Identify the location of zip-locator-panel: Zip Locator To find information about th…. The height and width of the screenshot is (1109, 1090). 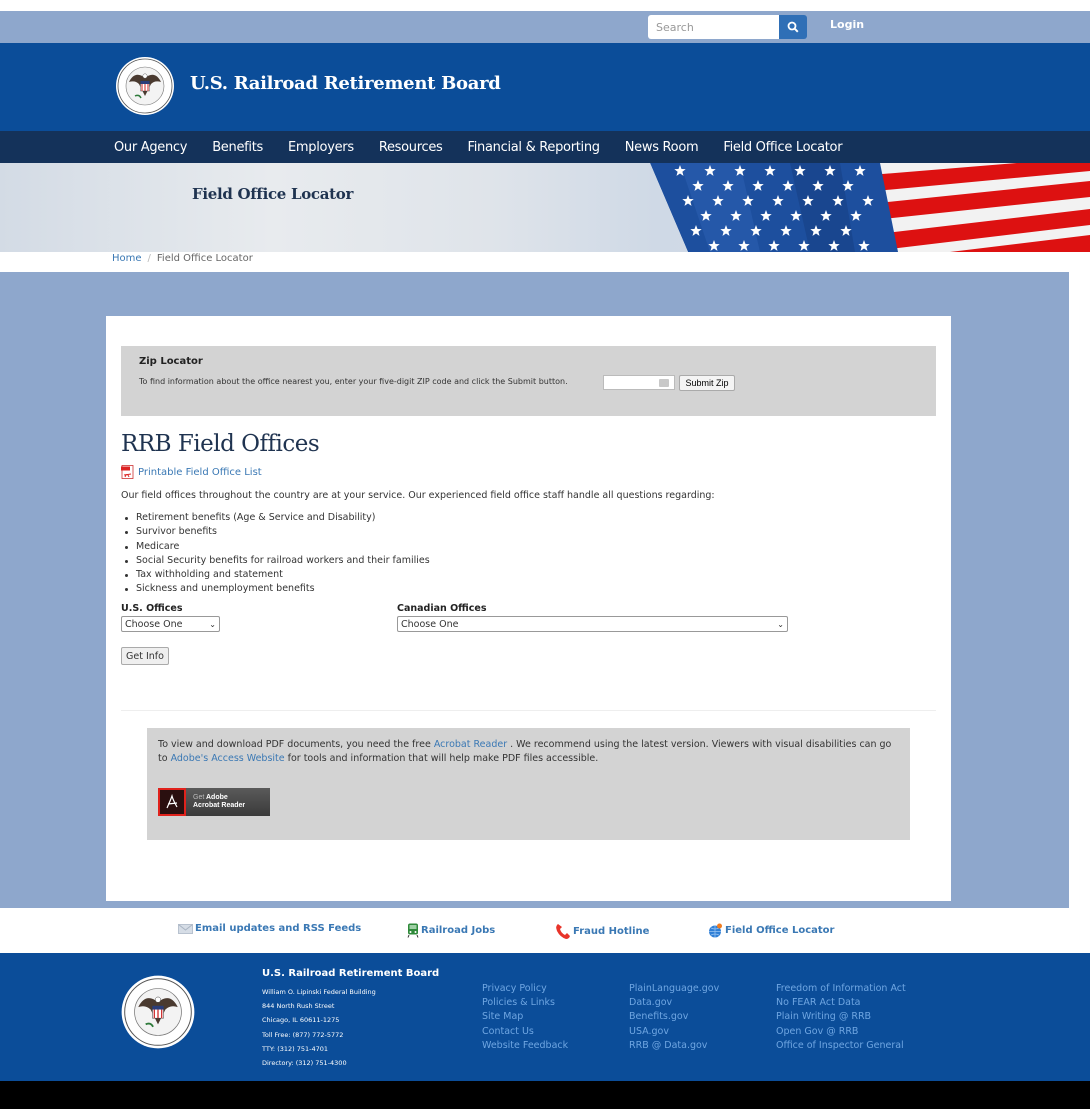
(528, 381).